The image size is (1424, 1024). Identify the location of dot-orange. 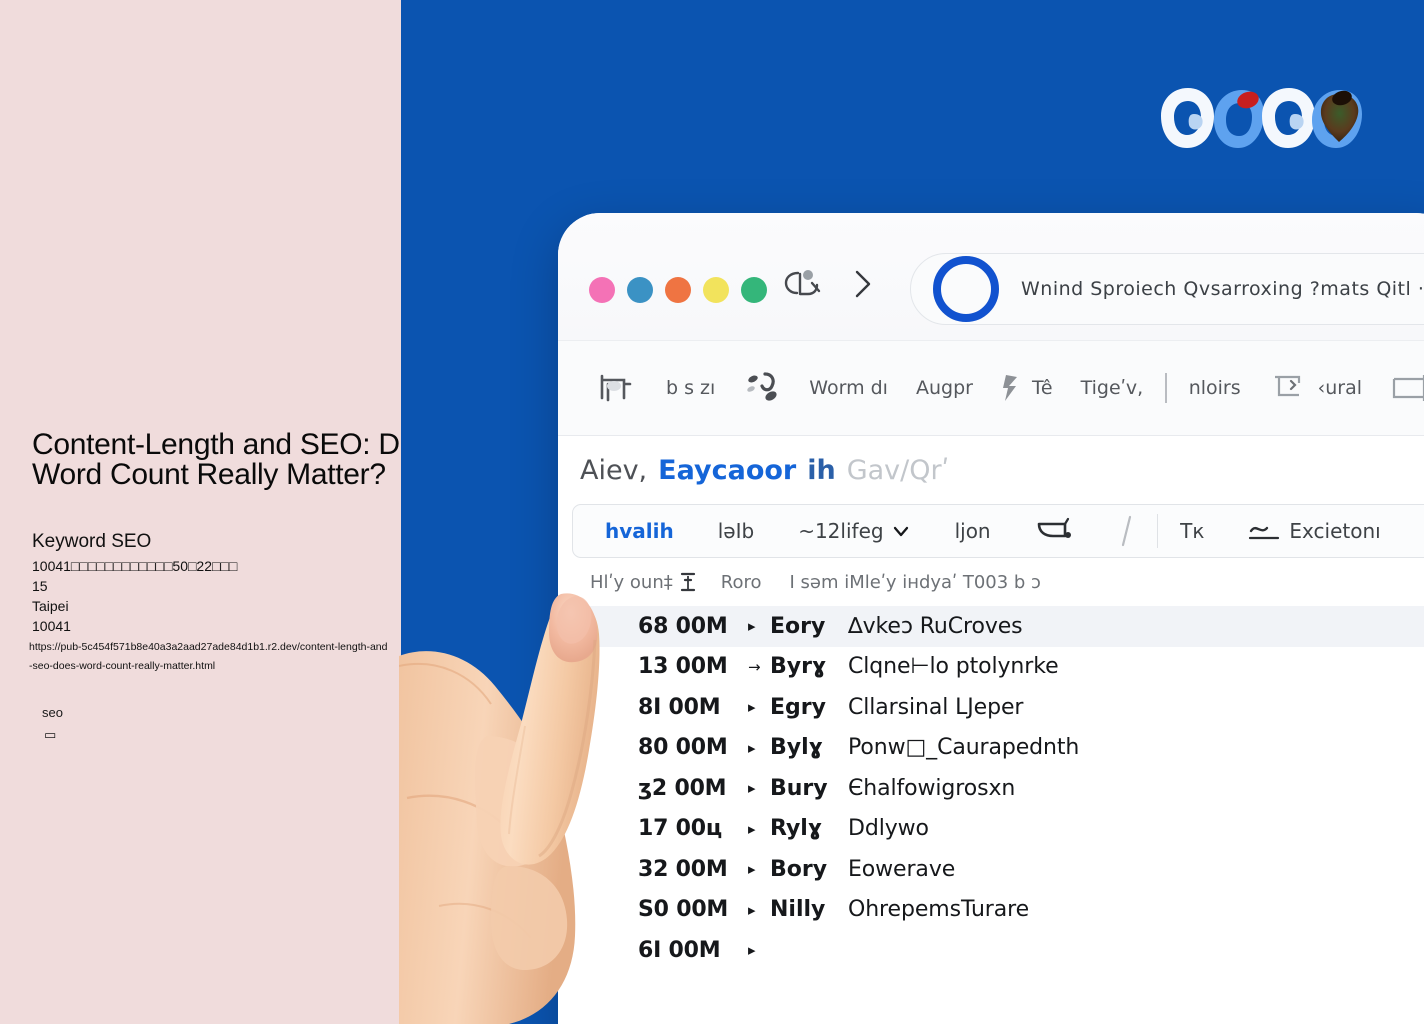
(678, 290).